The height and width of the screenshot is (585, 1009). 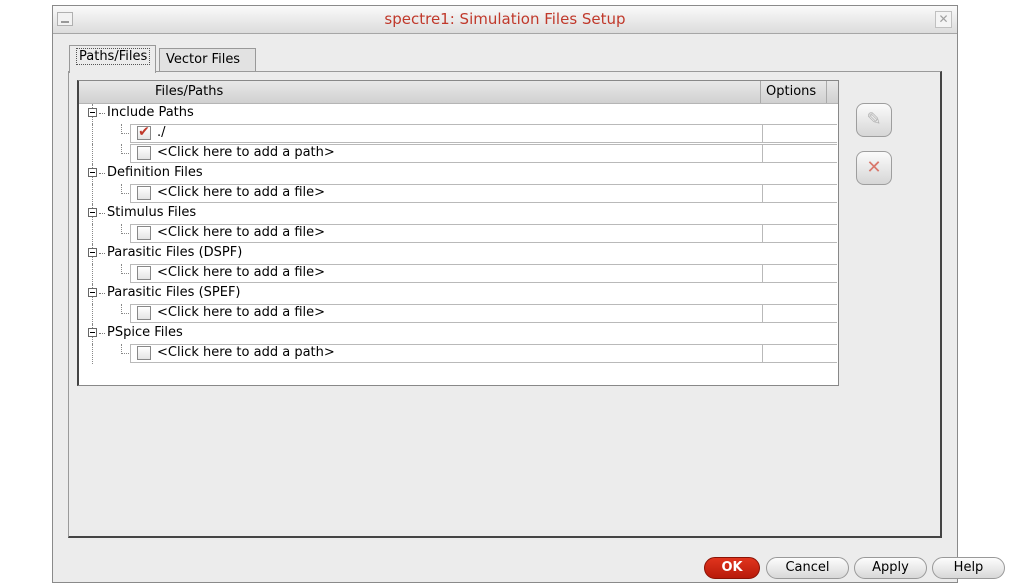 What do you see at coordinates (458, 114) in the screenshot?
I see `tree-group-row: Include Paths` at bounding box center [458, 114].